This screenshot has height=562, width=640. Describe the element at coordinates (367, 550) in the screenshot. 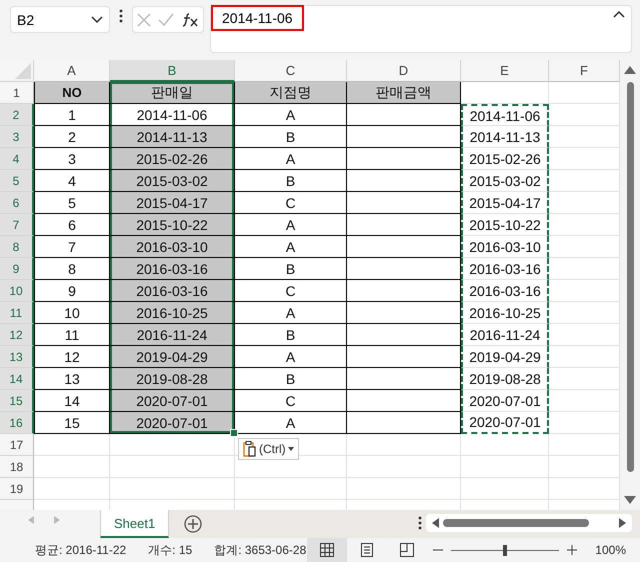

I see `page-icon` at that location.